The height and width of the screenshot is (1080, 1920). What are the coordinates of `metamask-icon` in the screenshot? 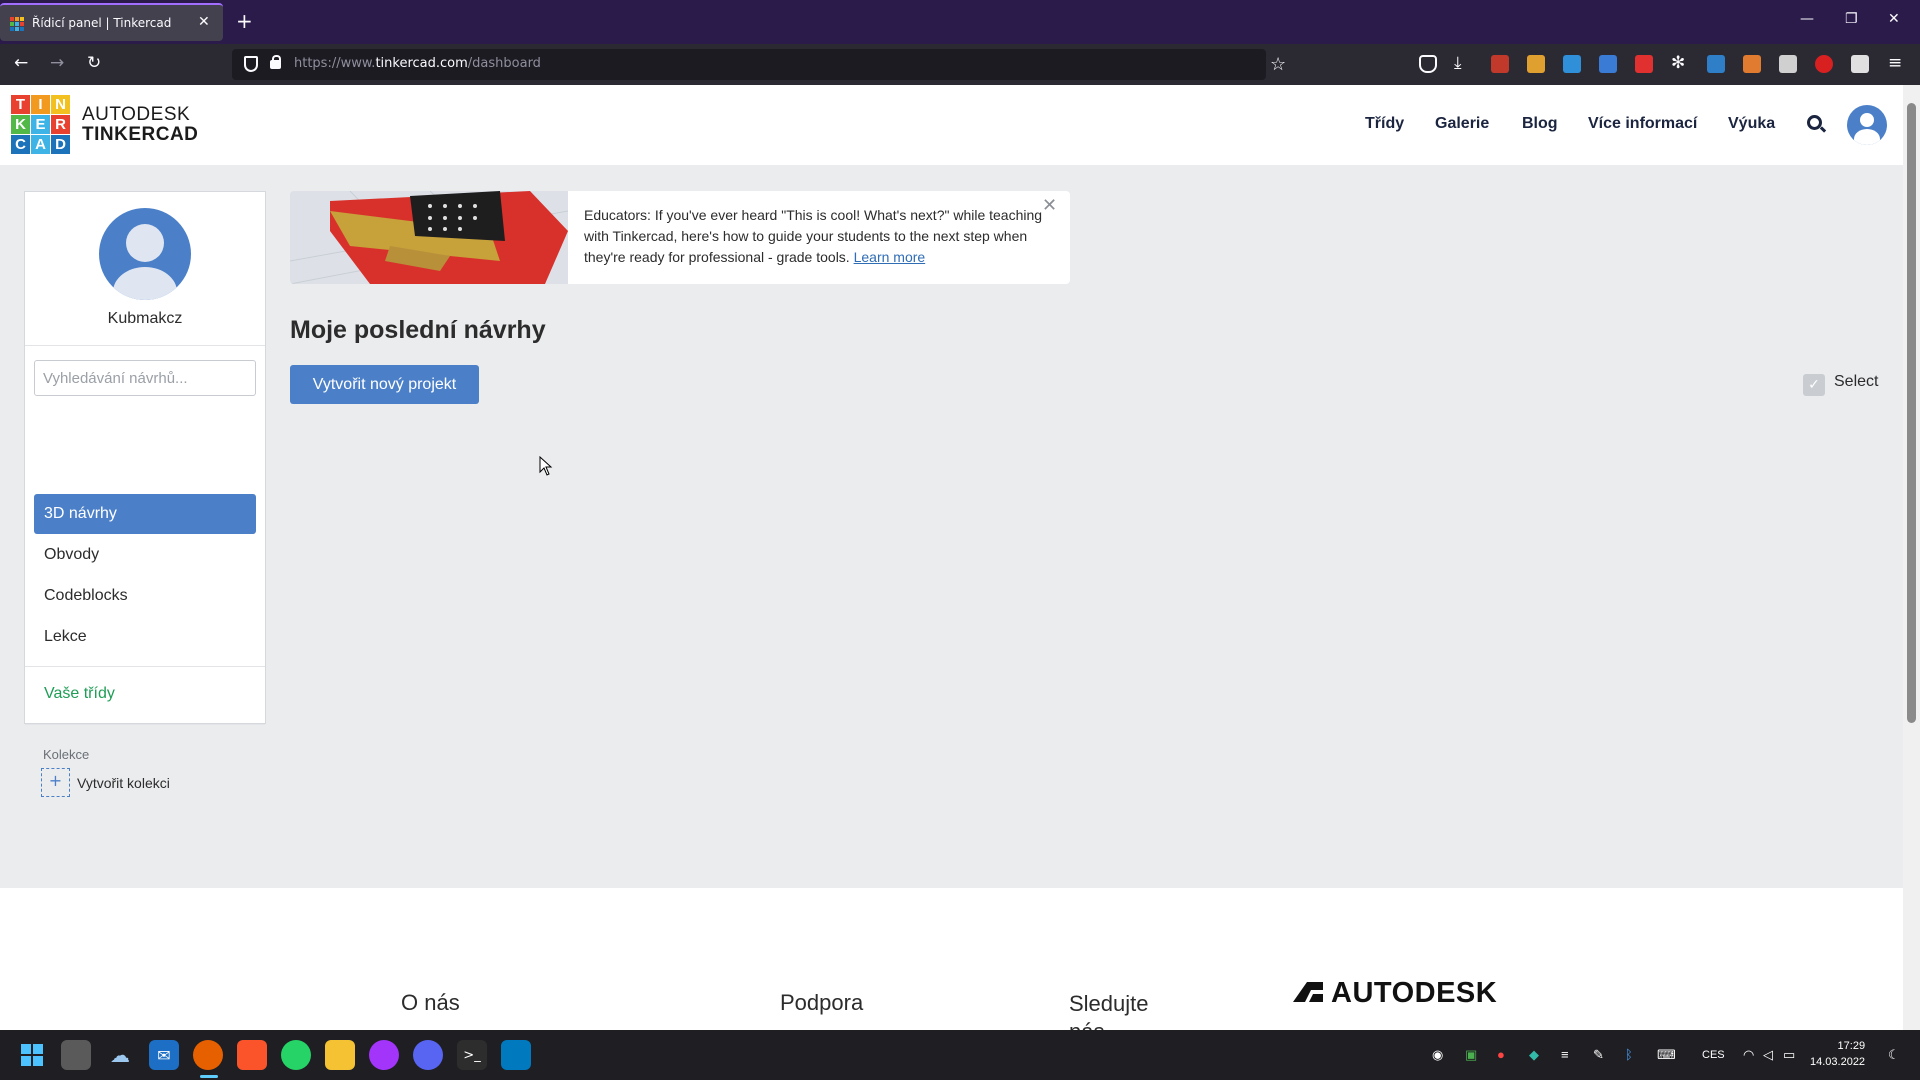 It's located at (1752, 64).